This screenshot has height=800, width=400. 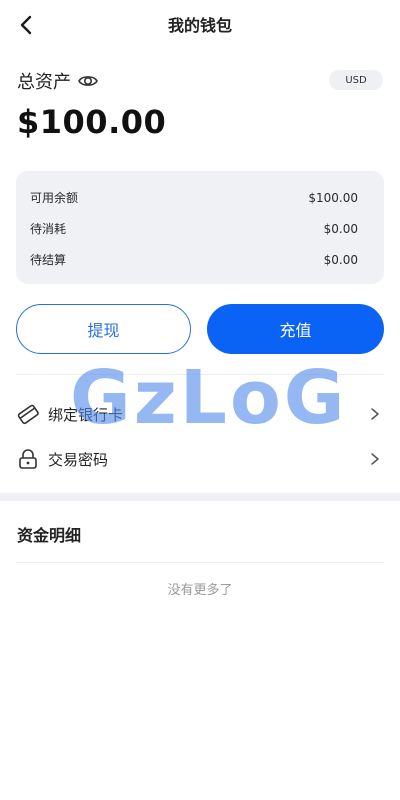 I want to click on menu-item-bind-bank-card: 绑定银行卡, so click(x=200, y=414).